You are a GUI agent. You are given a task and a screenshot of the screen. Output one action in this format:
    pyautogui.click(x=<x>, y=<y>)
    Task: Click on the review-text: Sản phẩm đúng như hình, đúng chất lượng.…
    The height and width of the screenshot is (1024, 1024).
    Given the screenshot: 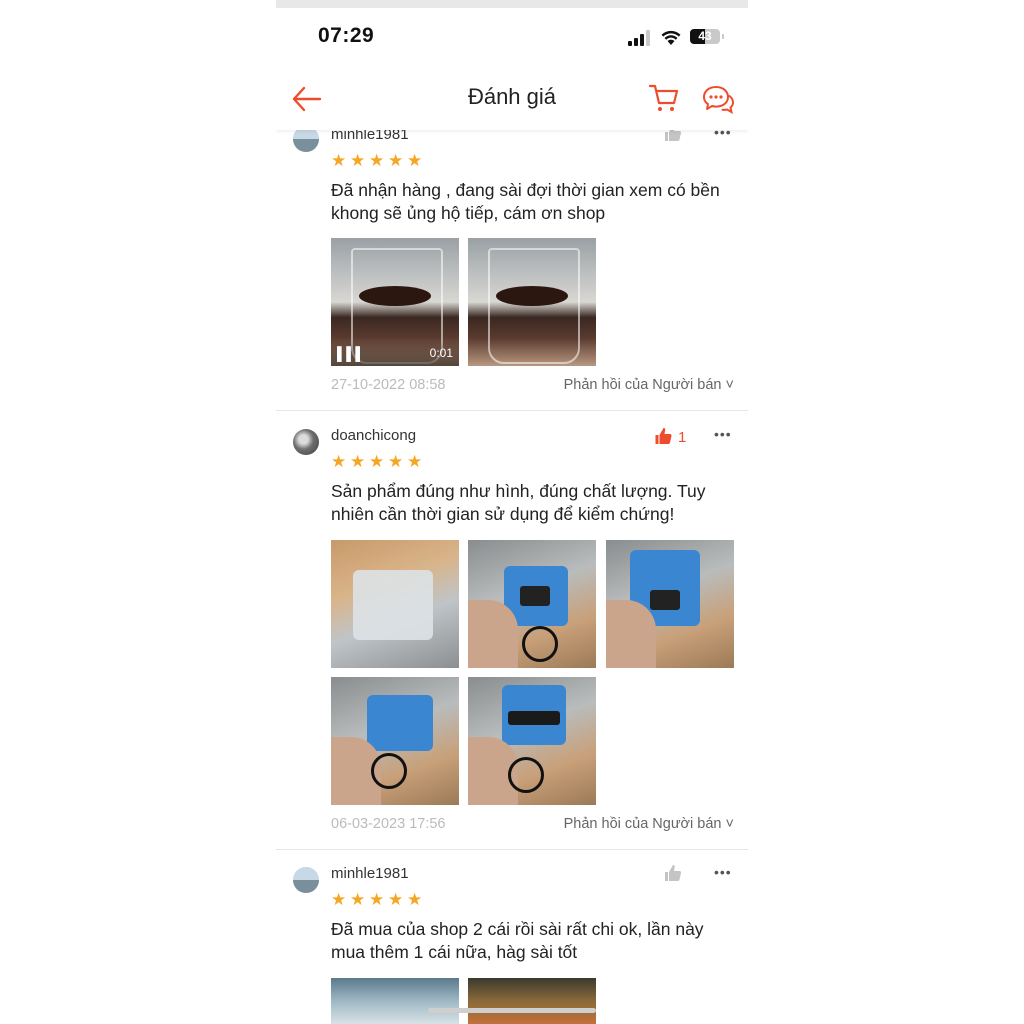 What is the action you would take?
    pyautogui.click(x=518, y=502)
    